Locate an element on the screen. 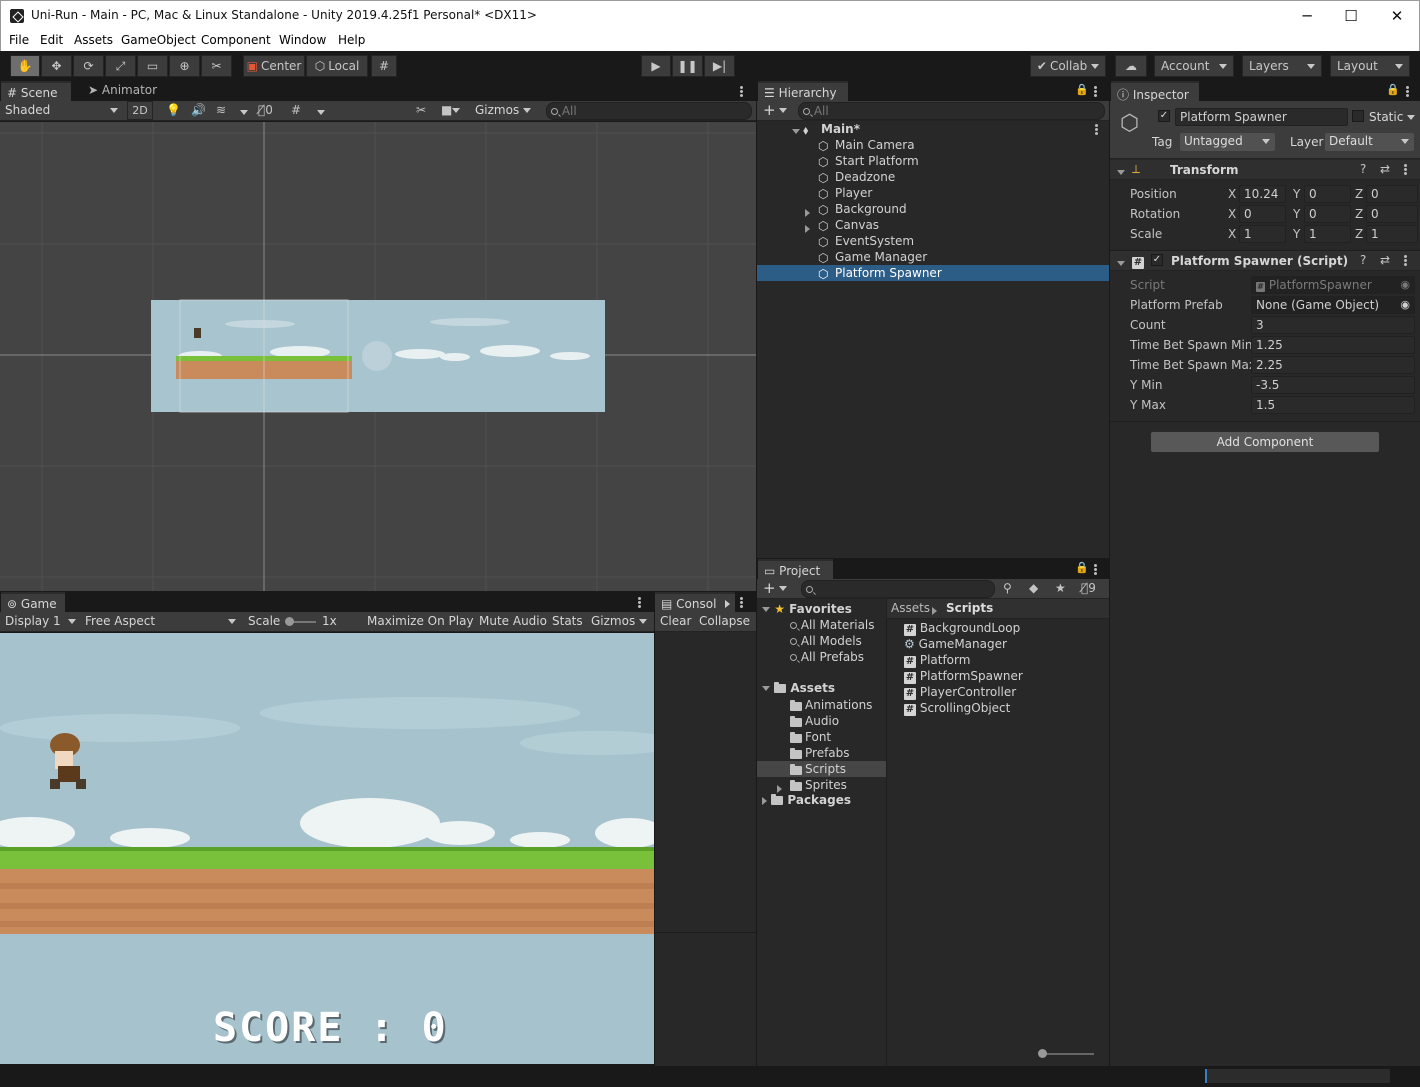 This screenshot has width=1420, height=1087. object-picker-icon: ◉ is located at coordinates (1405, 305).